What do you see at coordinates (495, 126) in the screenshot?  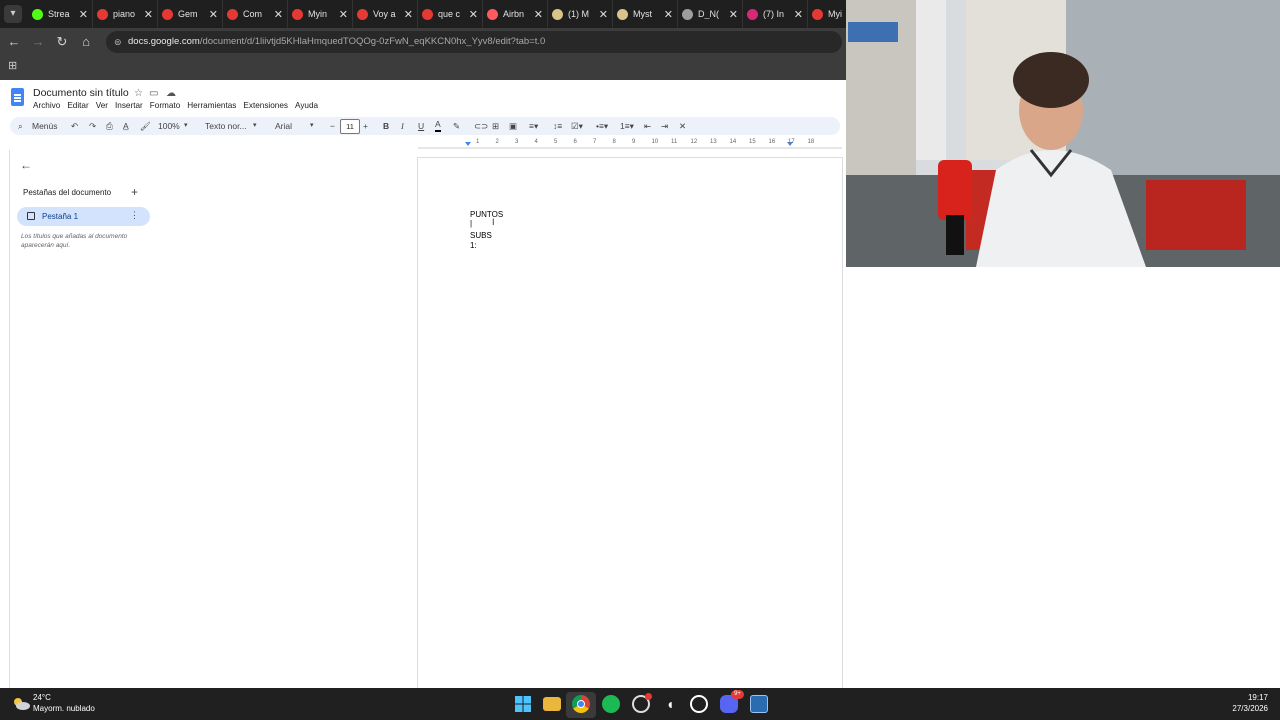 I see `comment-icon: ⊞` at bounding box center [495, 126].